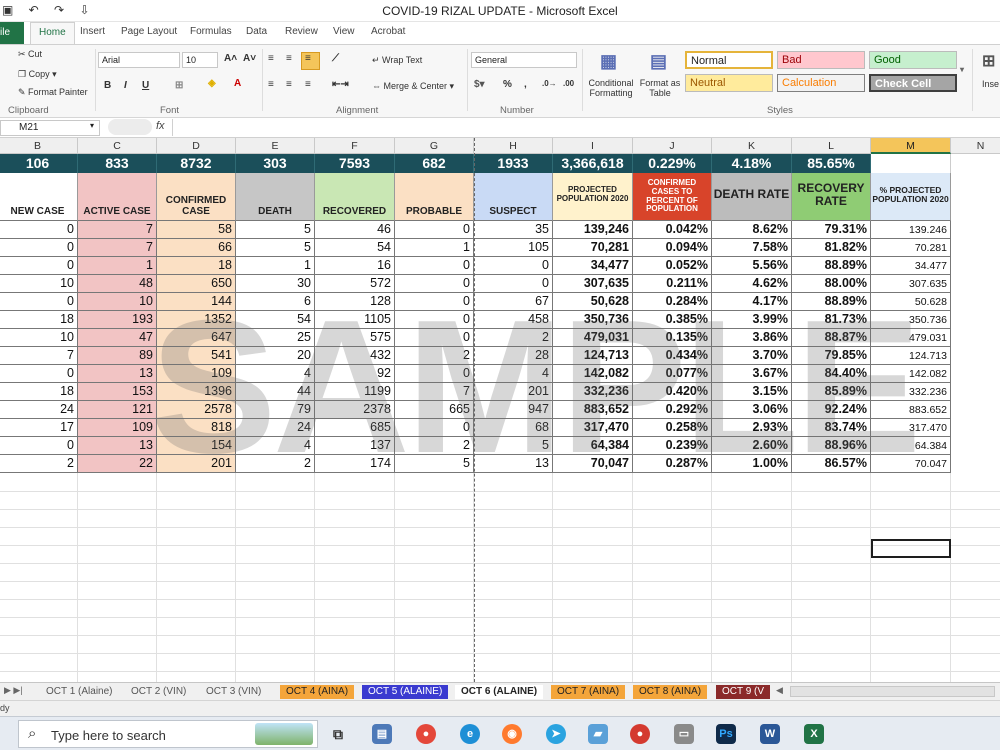 Image resolution: width=1000 pixels, height=750 pixels. What do you see at coordinates (355, 338) in the screenshot?
I see `table-cell: 575` at bounding box center [355, 338].